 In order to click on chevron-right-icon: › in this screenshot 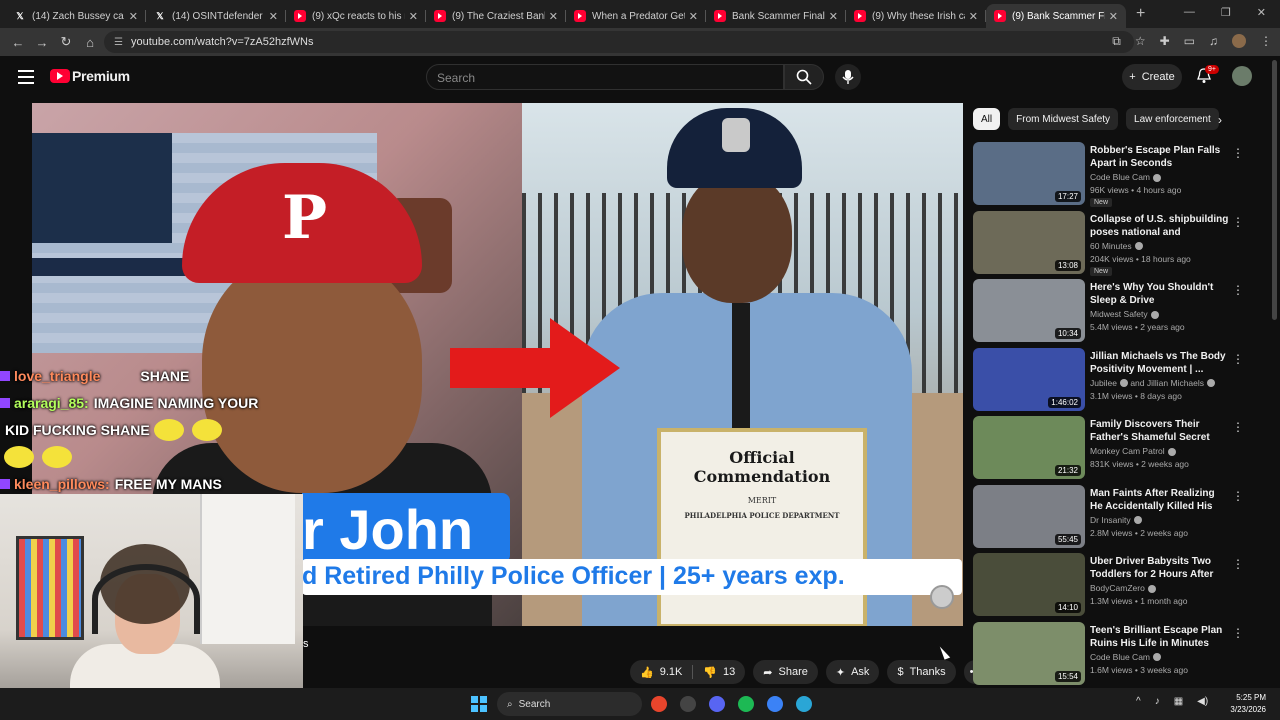, I will do `click(1220, 120)`.